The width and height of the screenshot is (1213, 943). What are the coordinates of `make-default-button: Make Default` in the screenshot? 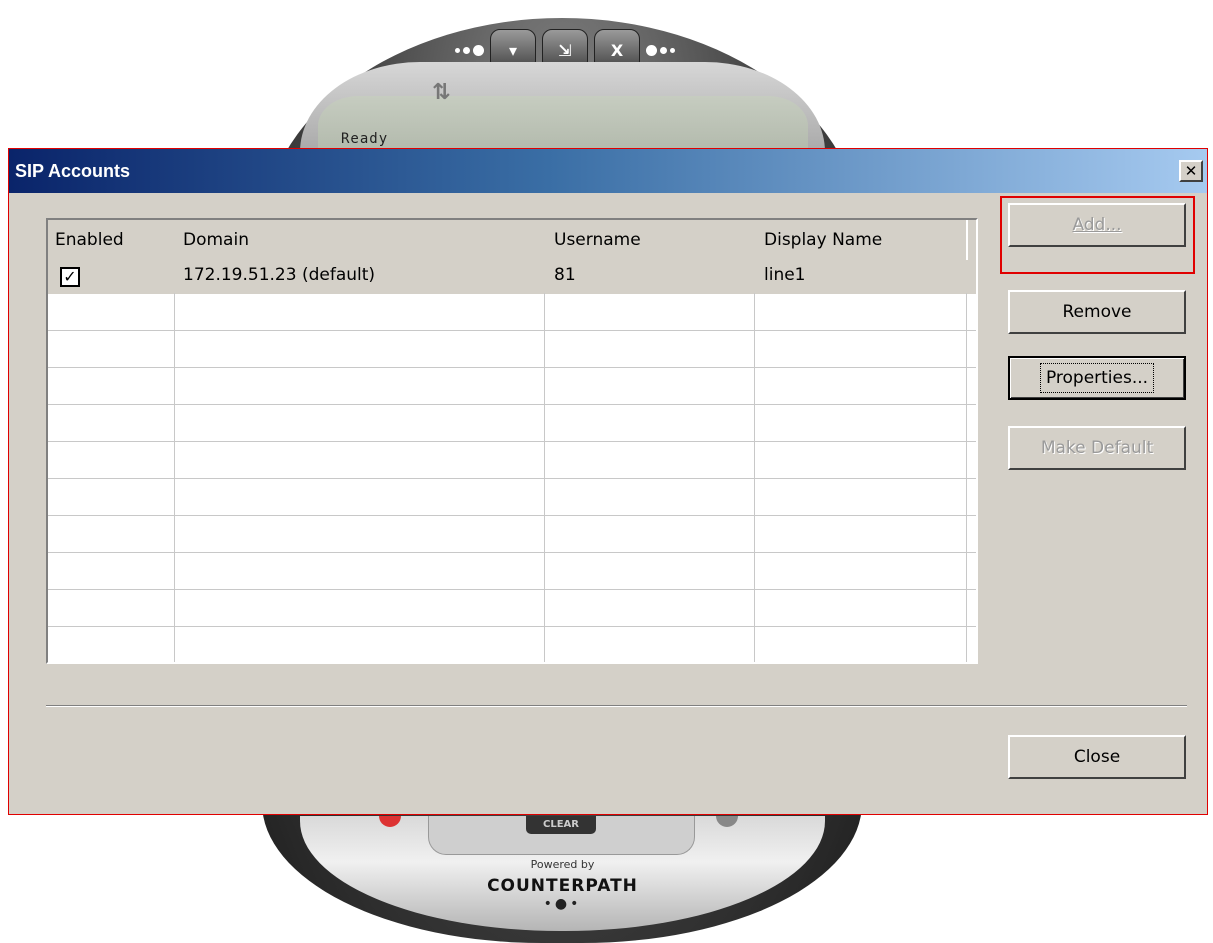 It's located at (1097, 448).